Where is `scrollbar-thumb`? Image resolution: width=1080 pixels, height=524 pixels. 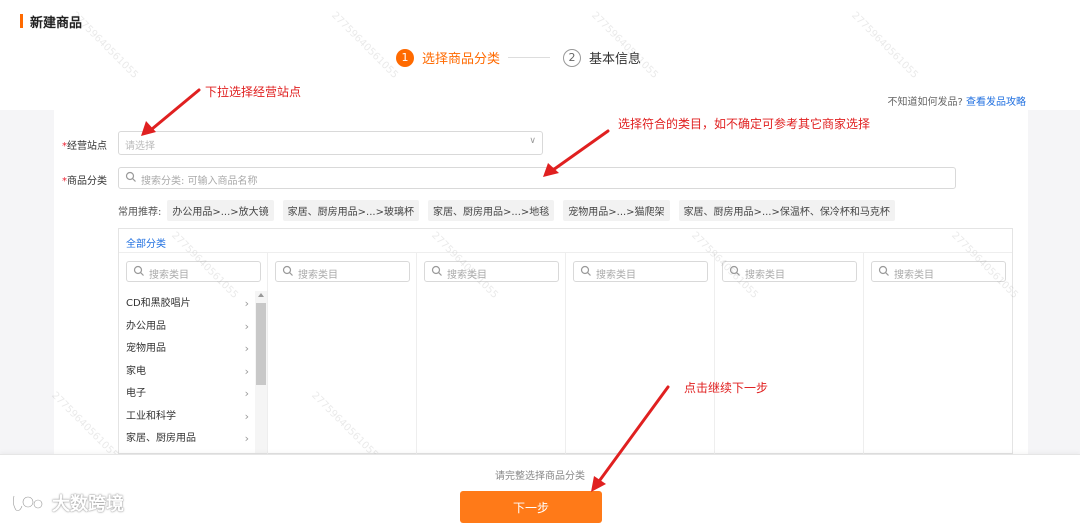 scrollbar-thumb is located at coordinates (261, 344).